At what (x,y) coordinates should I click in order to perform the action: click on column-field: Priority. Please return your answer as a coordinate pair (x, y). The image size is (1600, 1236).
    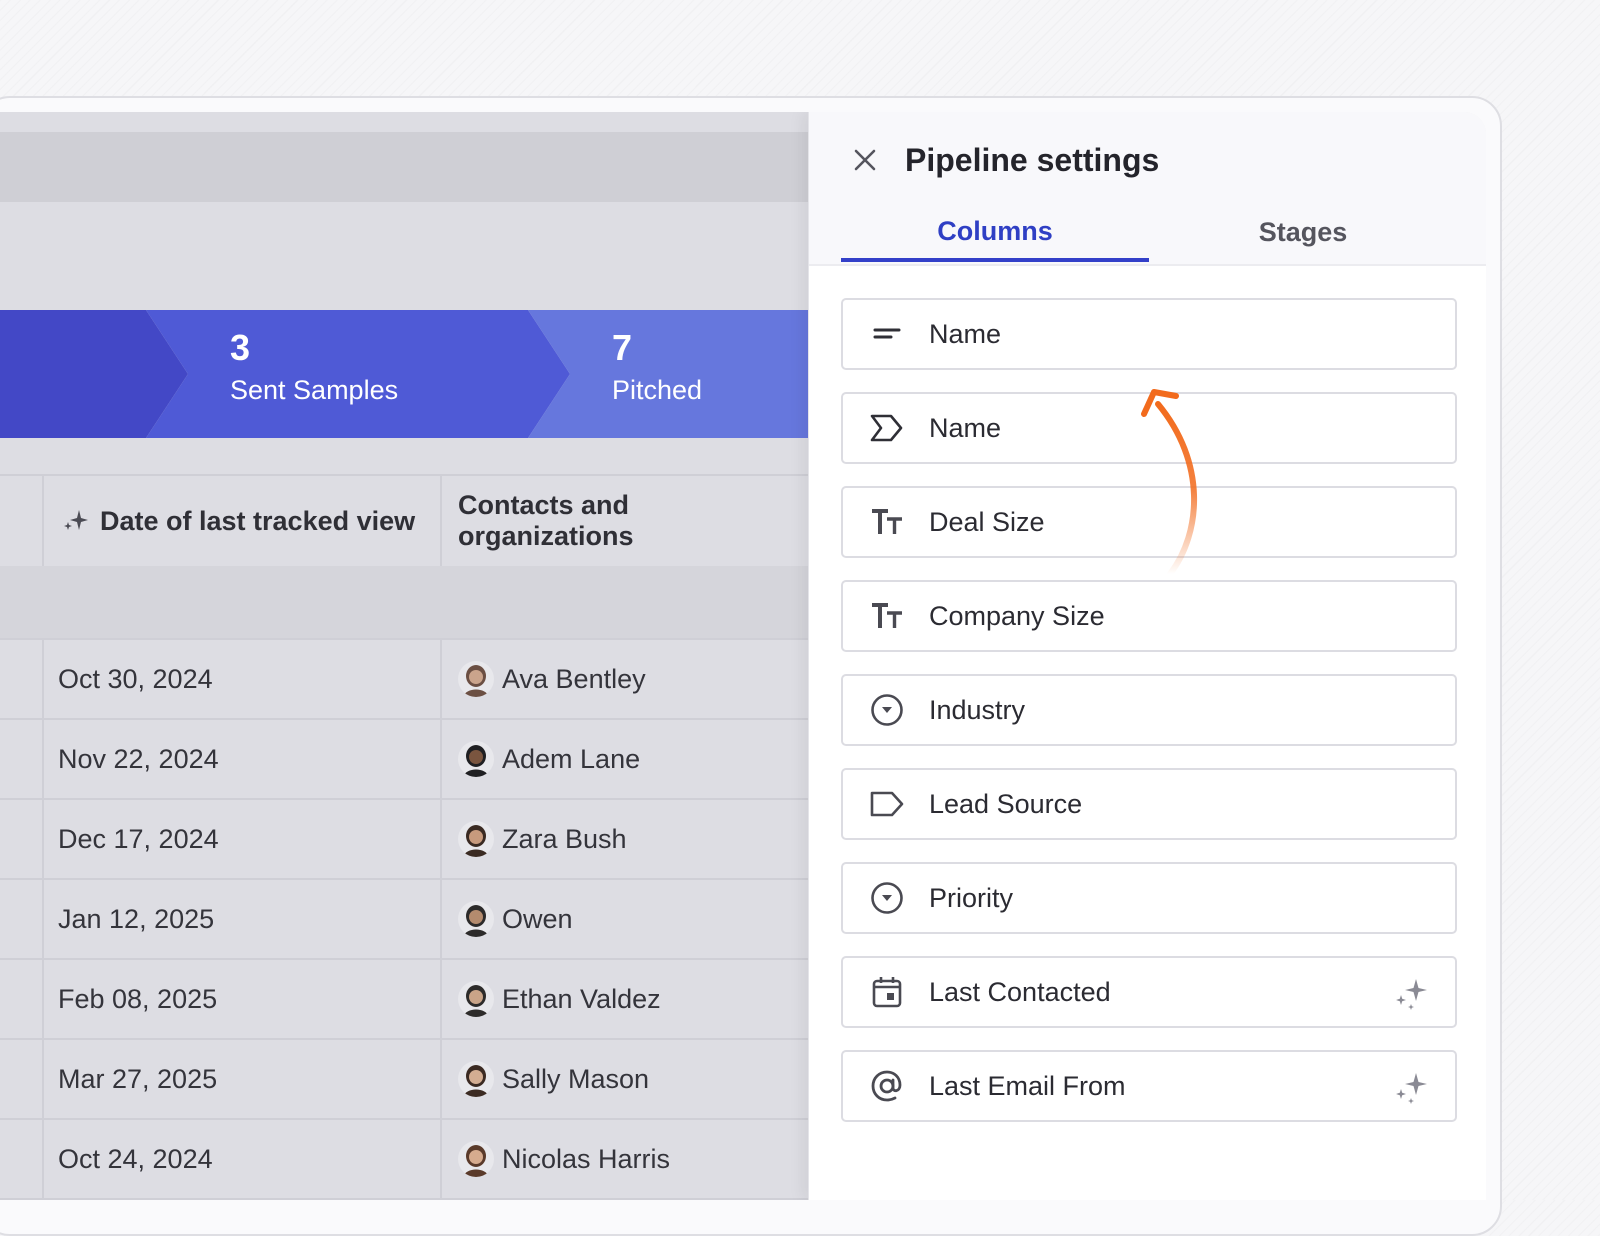
    Looking at the image, I should click on (1149, 898).